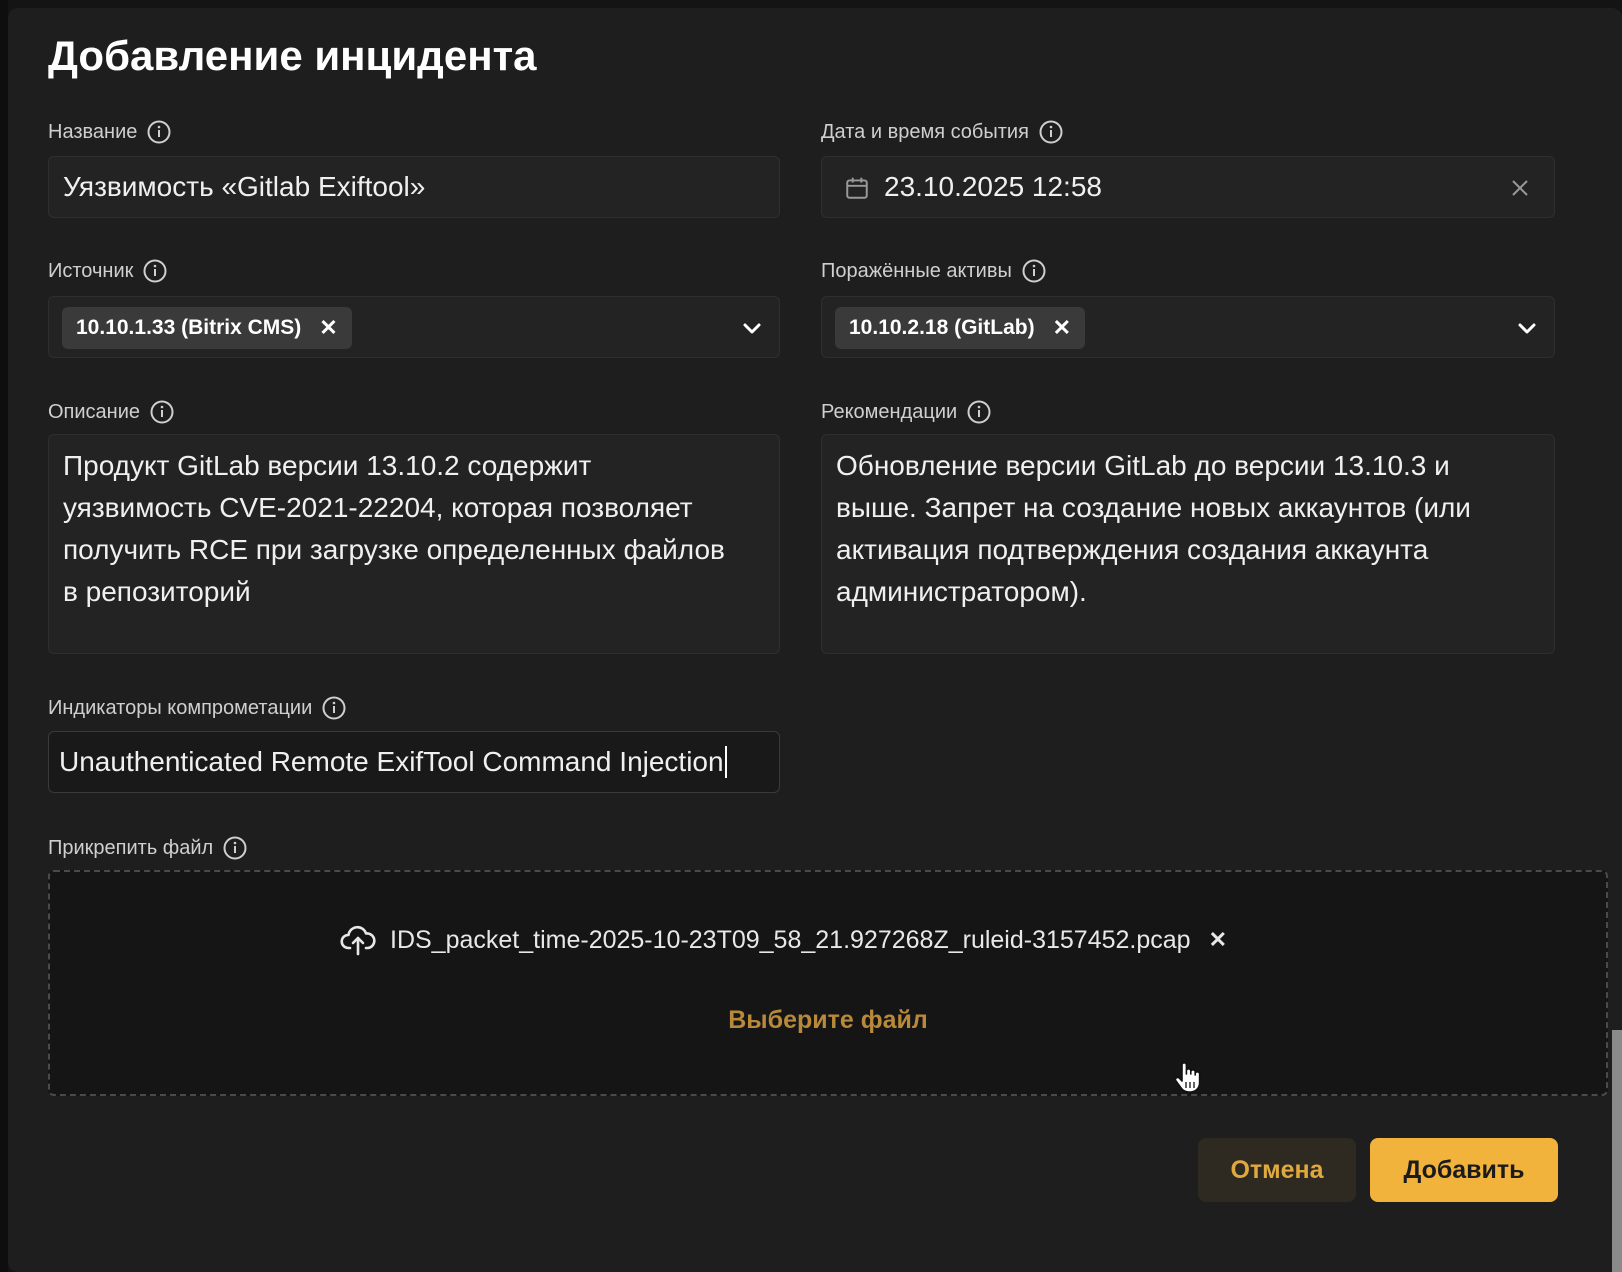 This screenshot has width=1622, height=1272. I want to click on attachment-label-text: Прикрепить файл, so click(131, 847).